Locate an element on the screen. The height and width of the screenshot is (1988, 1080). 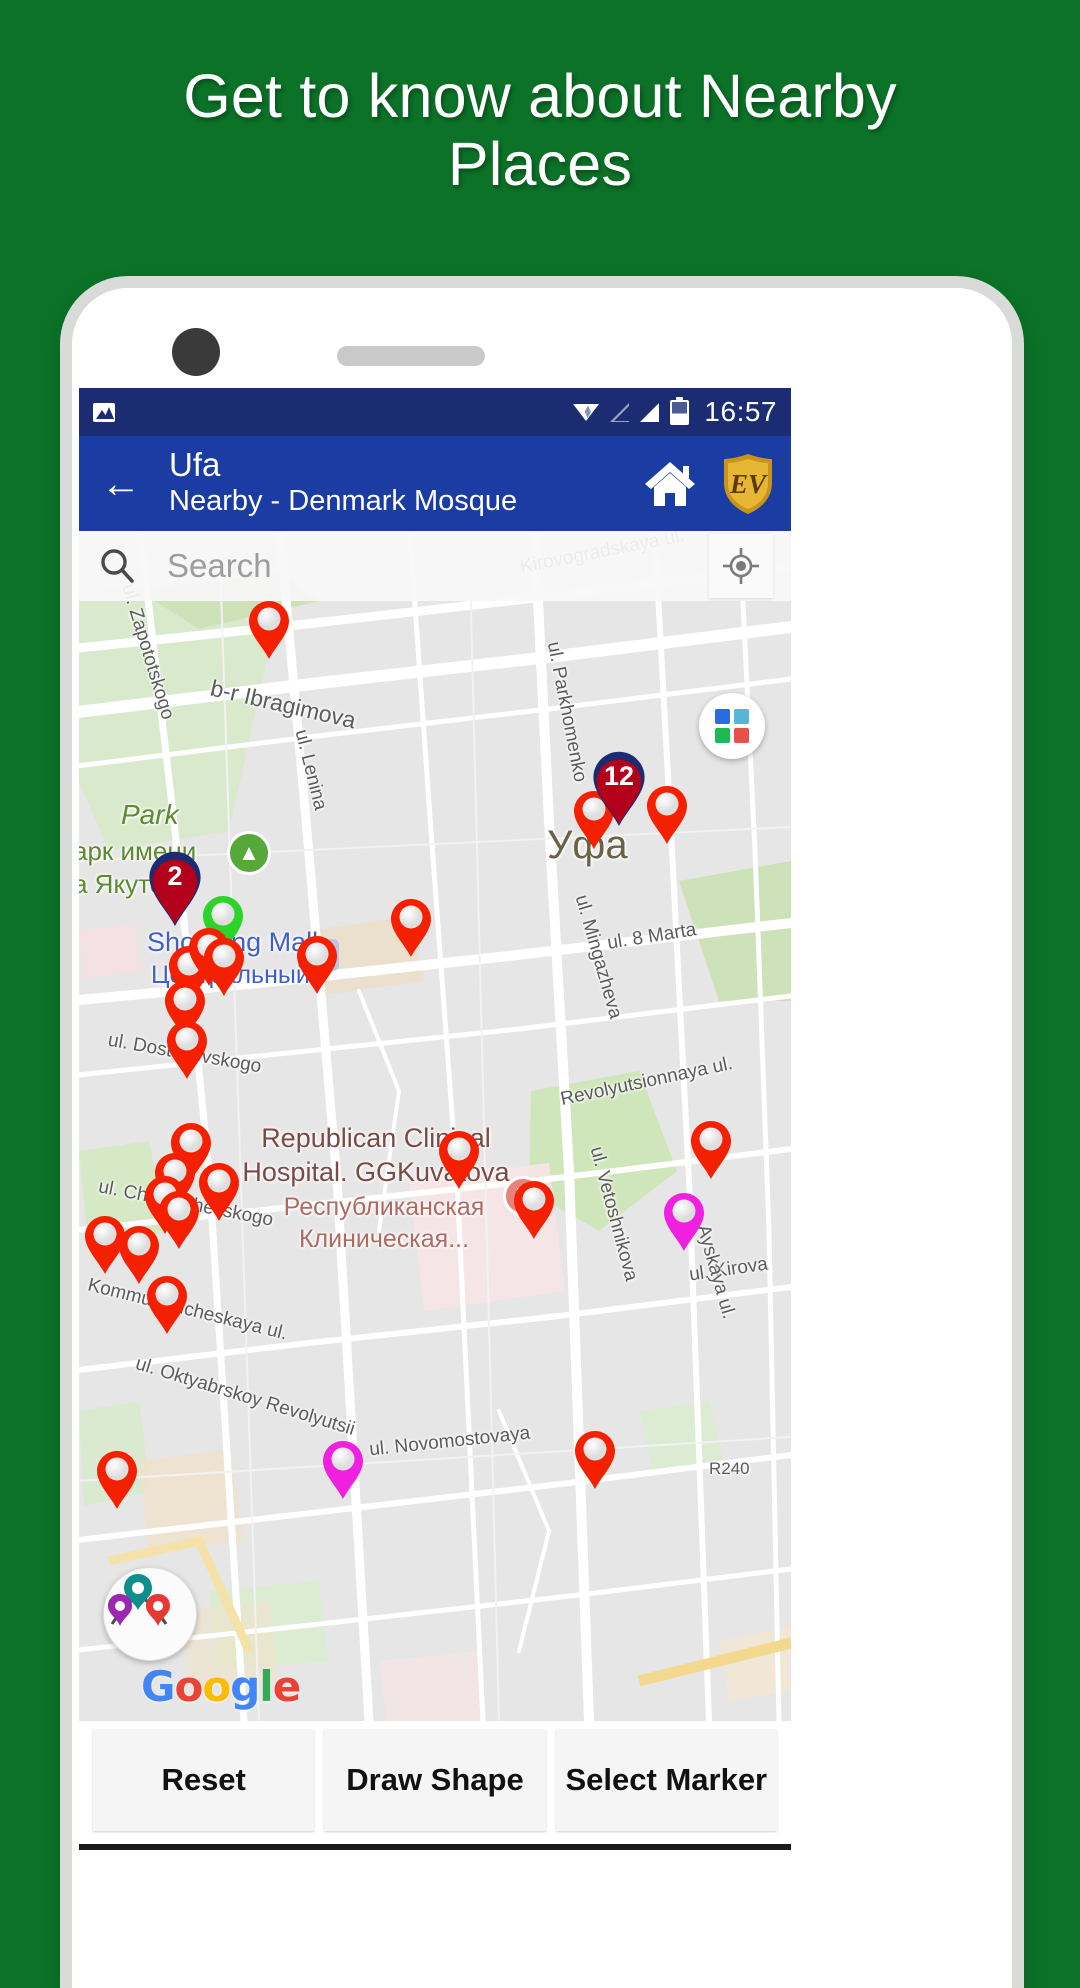
app-logo-text: EV is located at coordinates (748, 484).